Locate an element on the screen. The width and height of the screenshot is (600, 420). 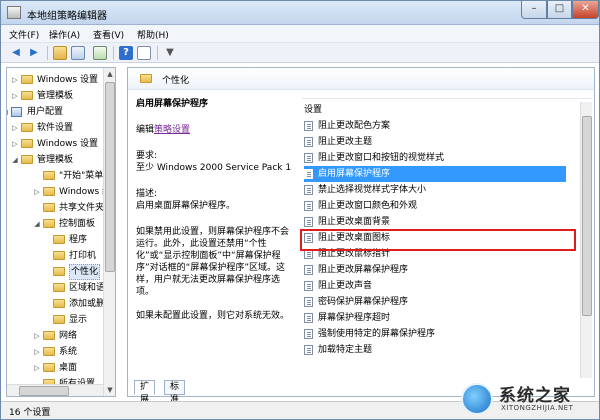
tree-item-label: 个性化 is located at coordinates (85, 272).